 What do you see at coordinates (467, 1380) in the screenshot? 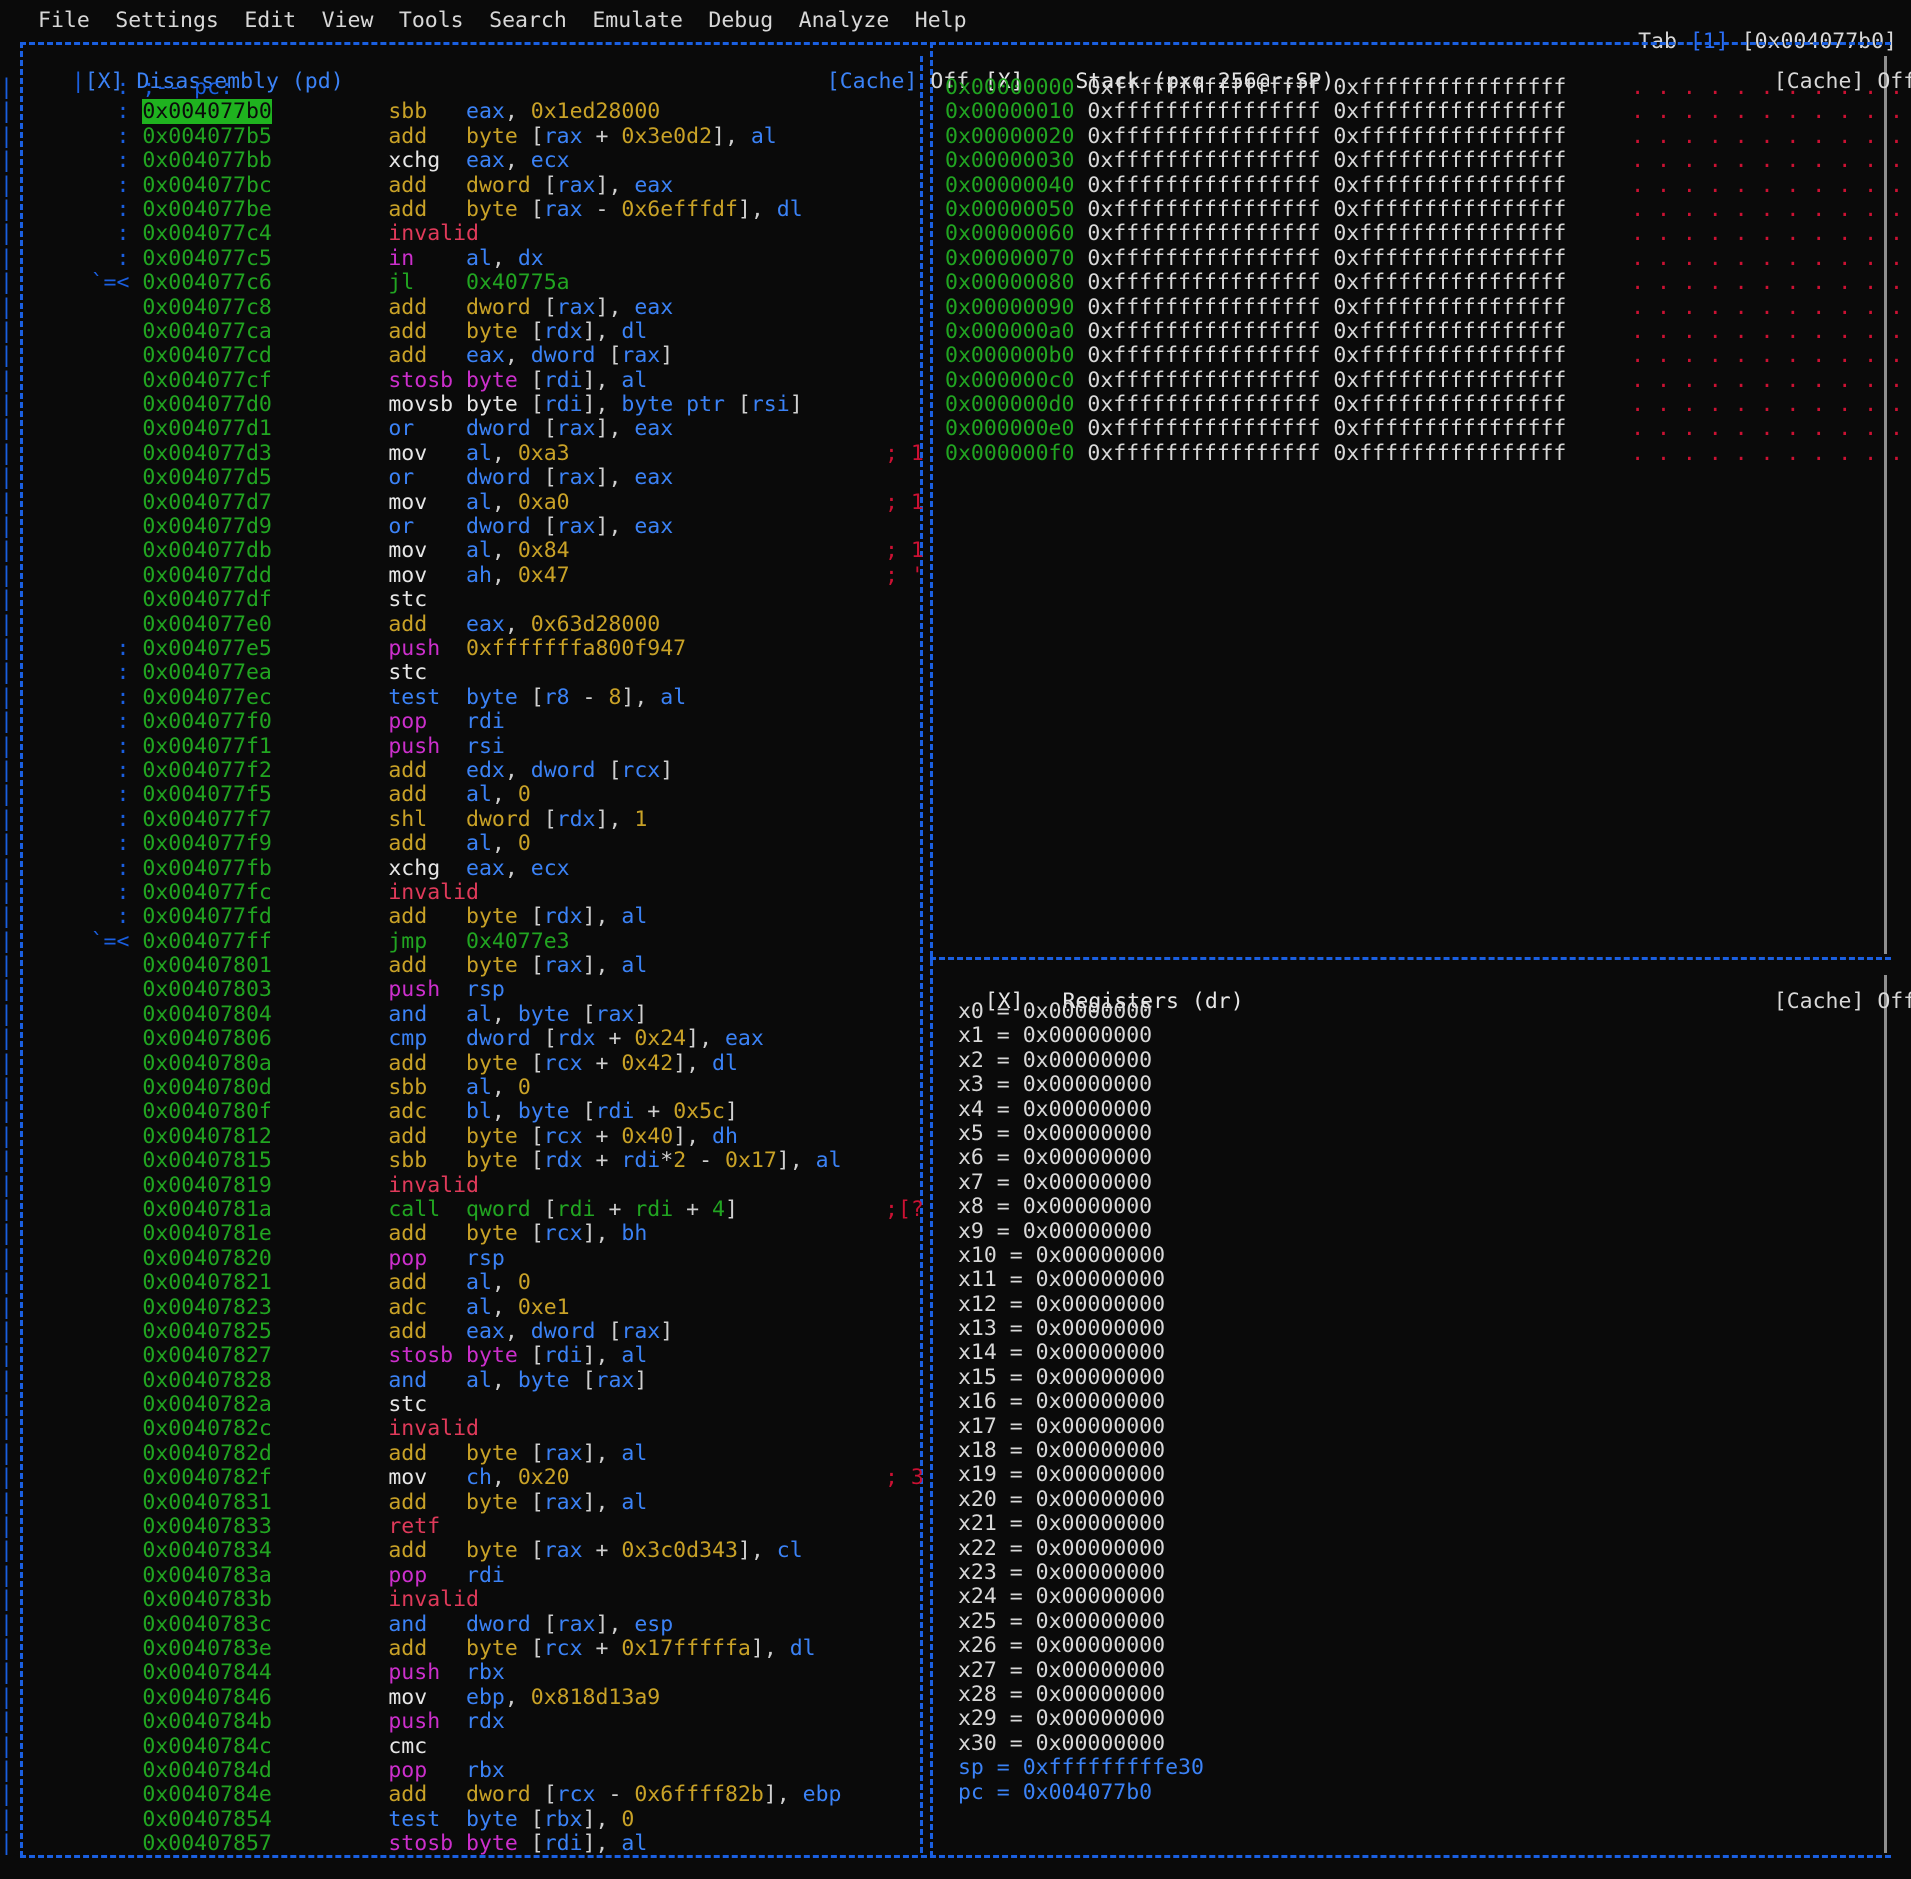
I see `disassembly-line: | 0x00407828 and al, byte [rax]` at bounding box center [467, 1380].